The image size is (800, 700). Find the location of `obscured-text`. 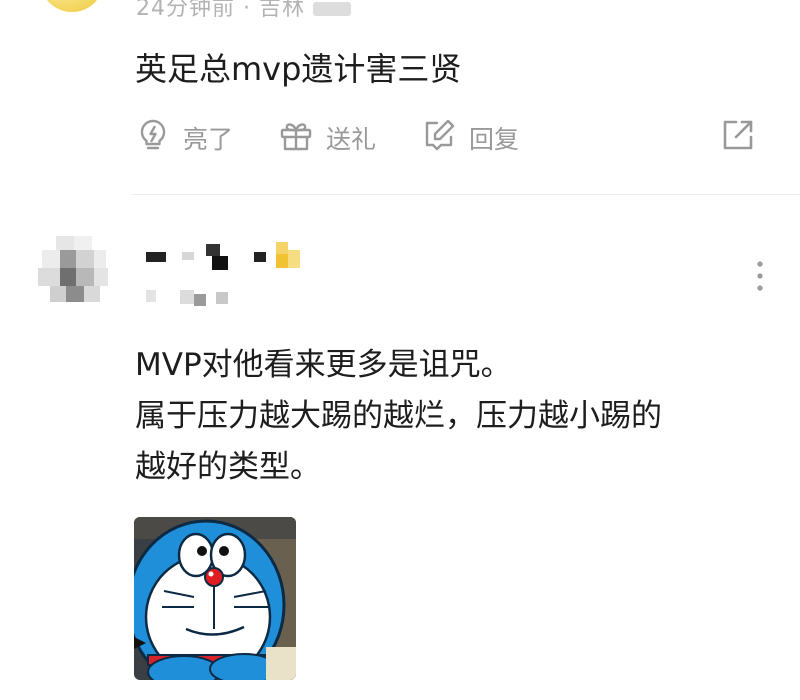

obscured-text is located at coordinates (332, 9).